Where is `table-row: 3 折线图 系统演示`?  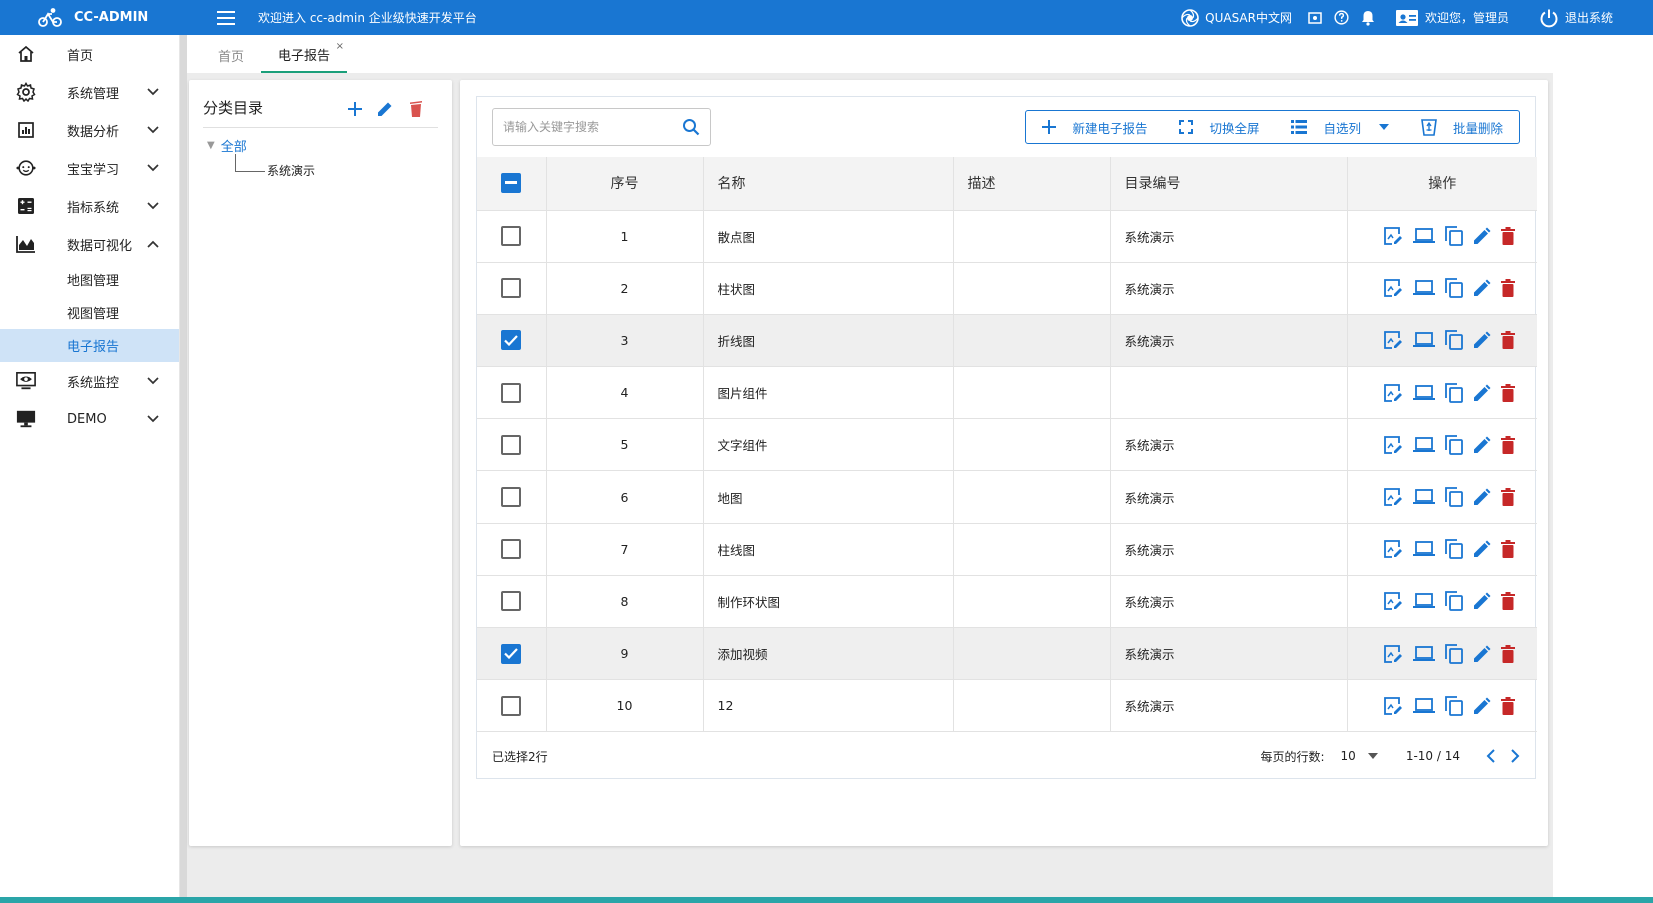
table-row: 3 折线图 系统演示 is located at coordinates (1007, 341).